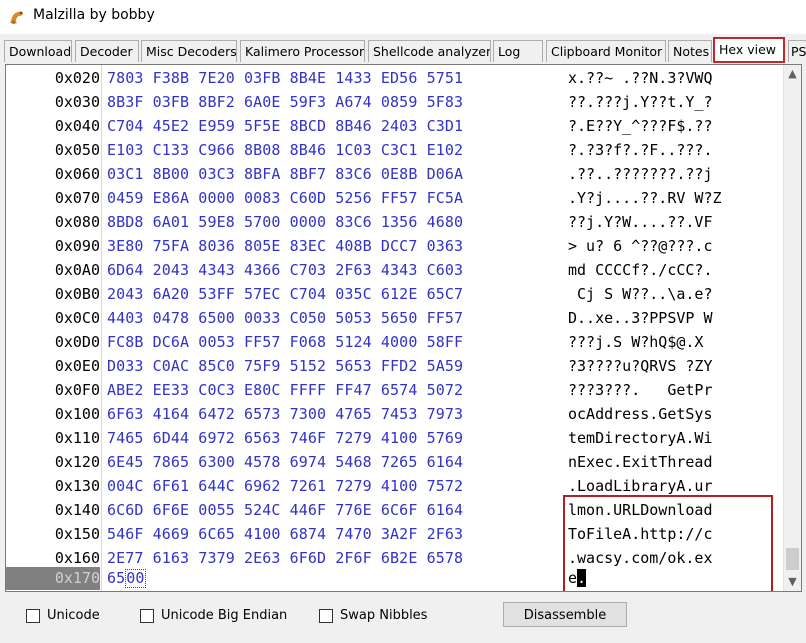 Image resolution: width=806 pixels, height=643 pixels. What do you see at coordinates (285, 414) in the screenshot?
I see `row-hex: 6F63 4164 6472 6573 7300 4765 7453 7973` at bounding box center [285, 414].